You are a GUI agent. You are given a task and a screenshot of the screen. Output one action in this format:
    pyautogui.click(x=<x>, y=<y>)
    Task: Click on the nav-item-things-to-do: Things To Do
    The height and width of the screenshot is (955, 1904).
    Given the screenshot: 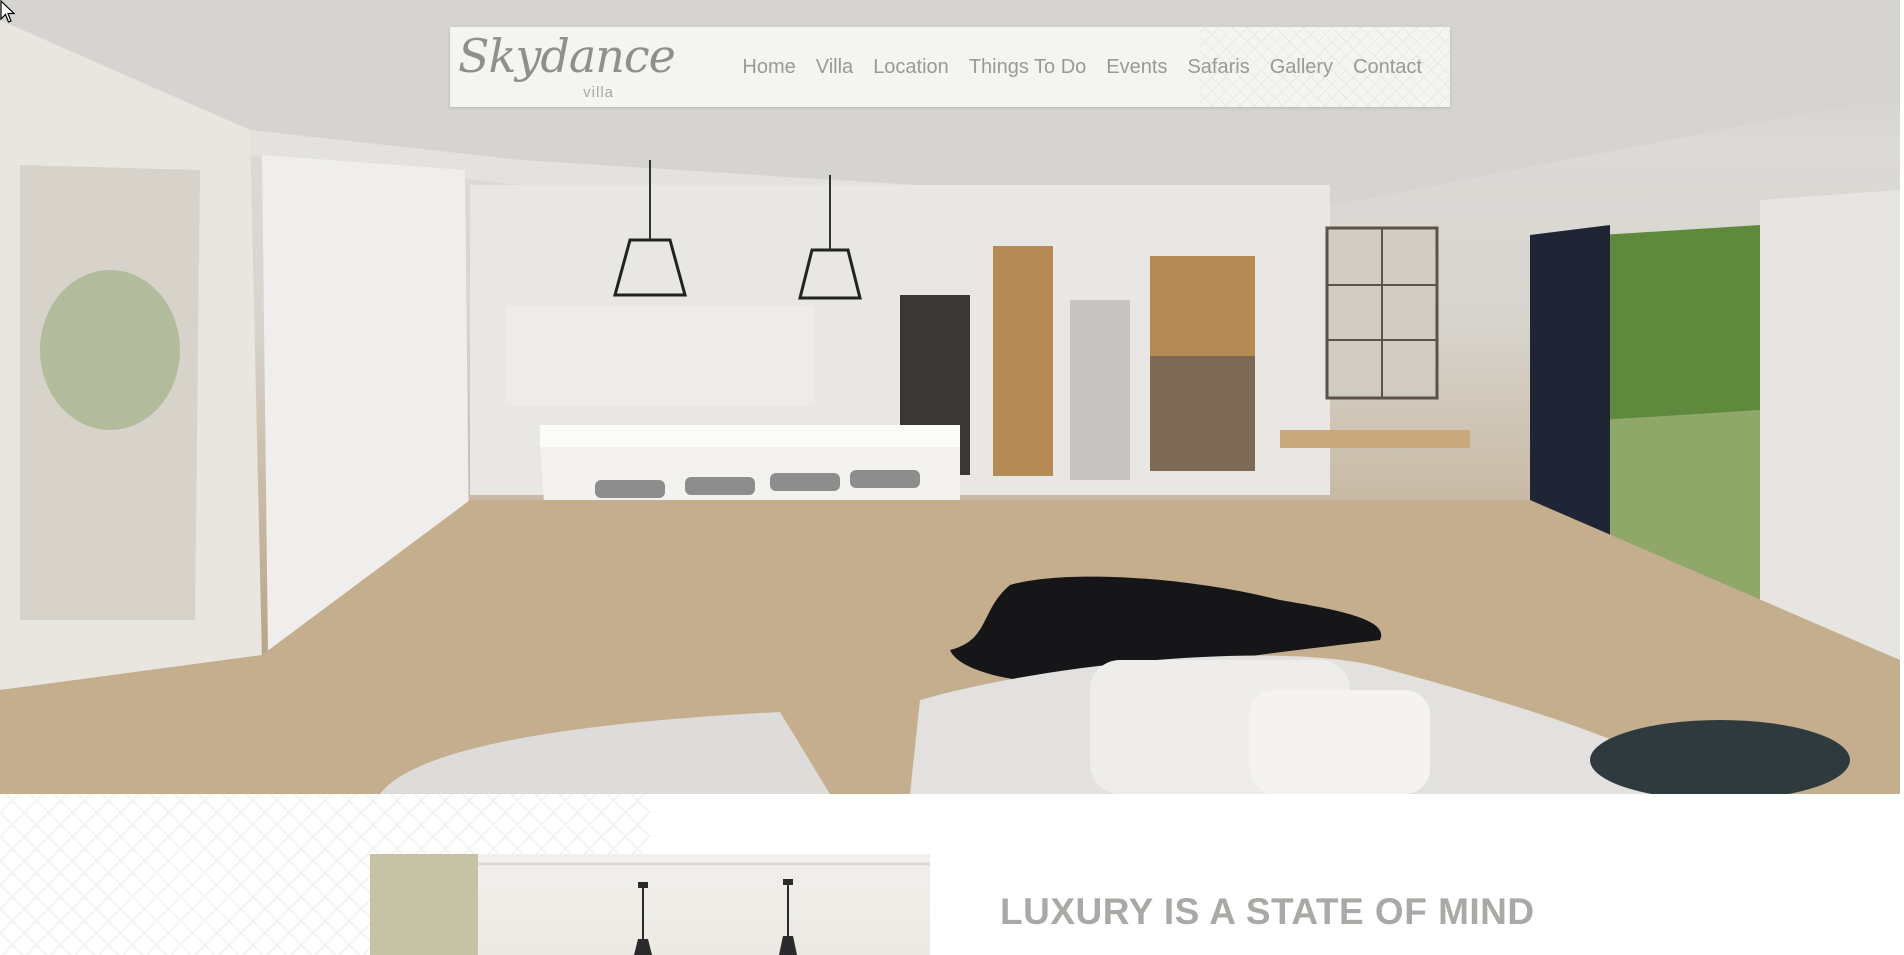 What is the action you would take?
    pyautogui.click(x=1027, y=67)
    